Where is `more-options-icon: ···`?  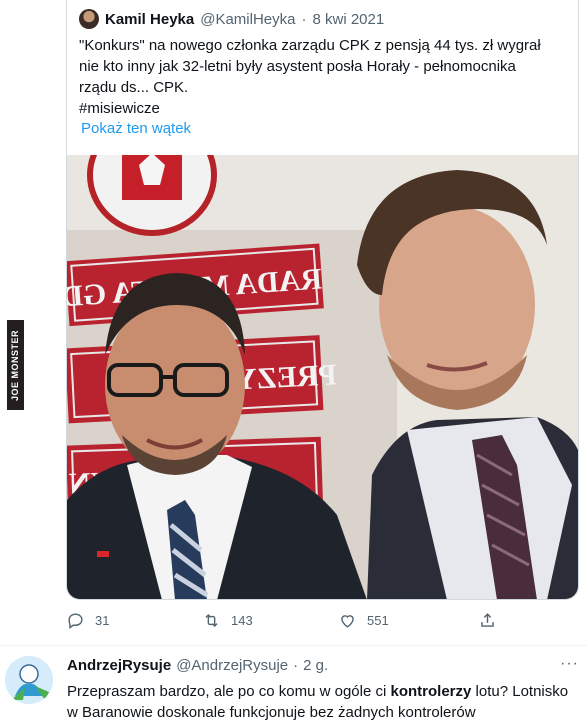
more-options-icon: ··· is located at coordinates (569, 664).